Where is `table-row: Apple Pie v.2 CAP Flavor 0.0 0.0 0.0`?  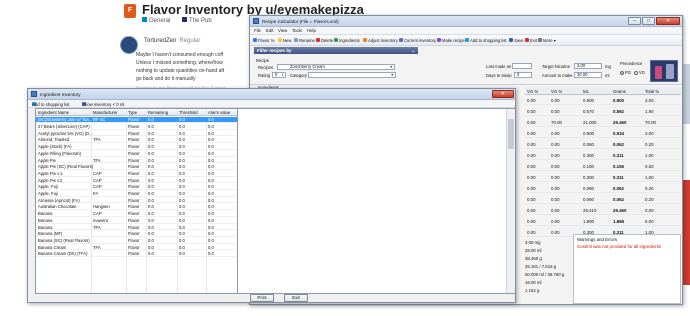 table-row: Apple Pie v.2 CAP Flavor 0.0 0.0 0.0 is located at coordinates (136, 180).